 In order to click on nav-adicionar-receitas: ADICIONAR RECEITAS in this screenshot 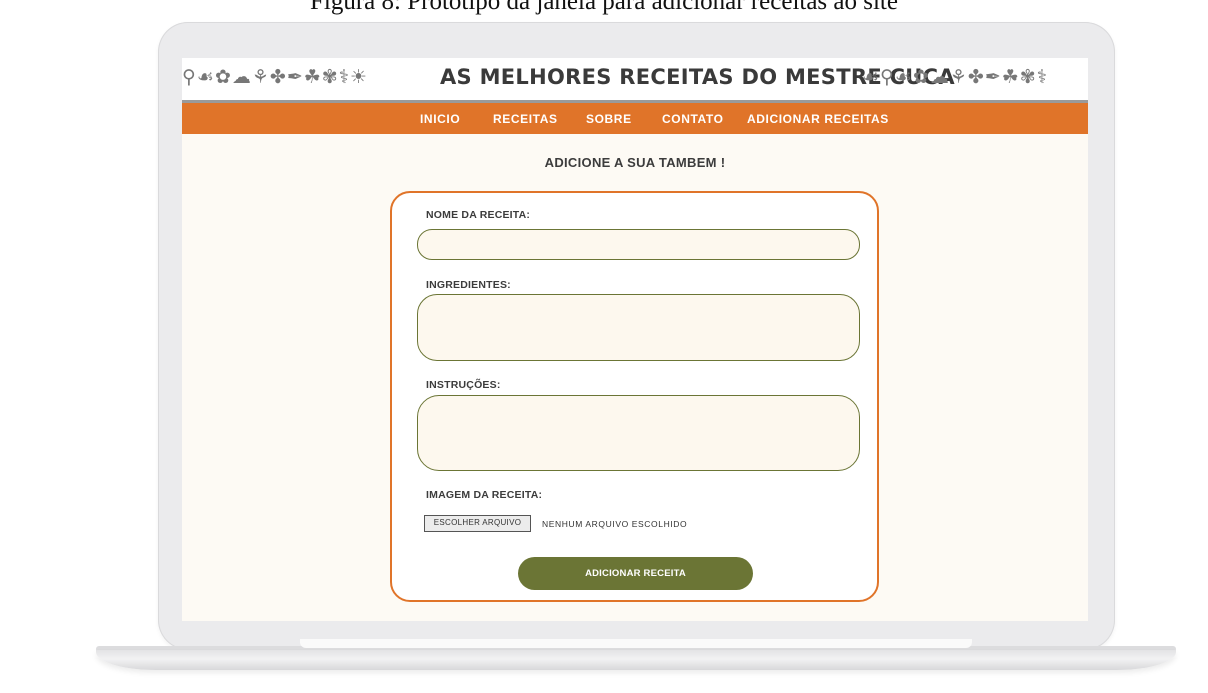, I will do `click(818, 119)`.